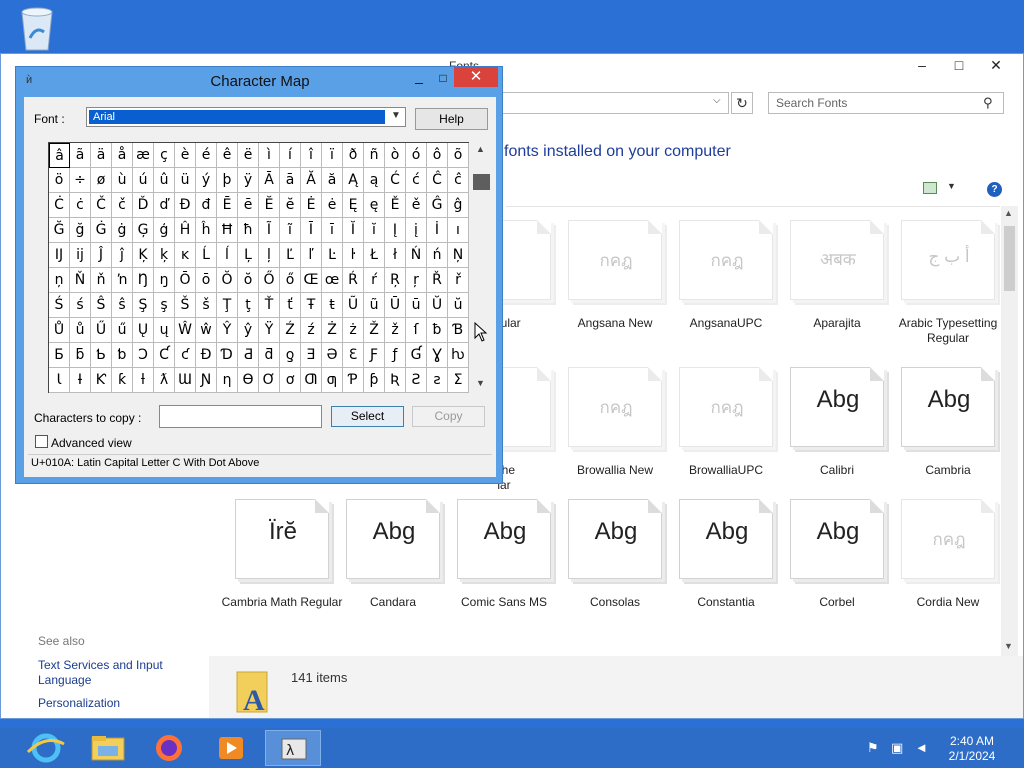  Describe the element at coordinates (504, 569) in the screenshot. I see `font-tile: Abg Comic Sans MS` at that location.